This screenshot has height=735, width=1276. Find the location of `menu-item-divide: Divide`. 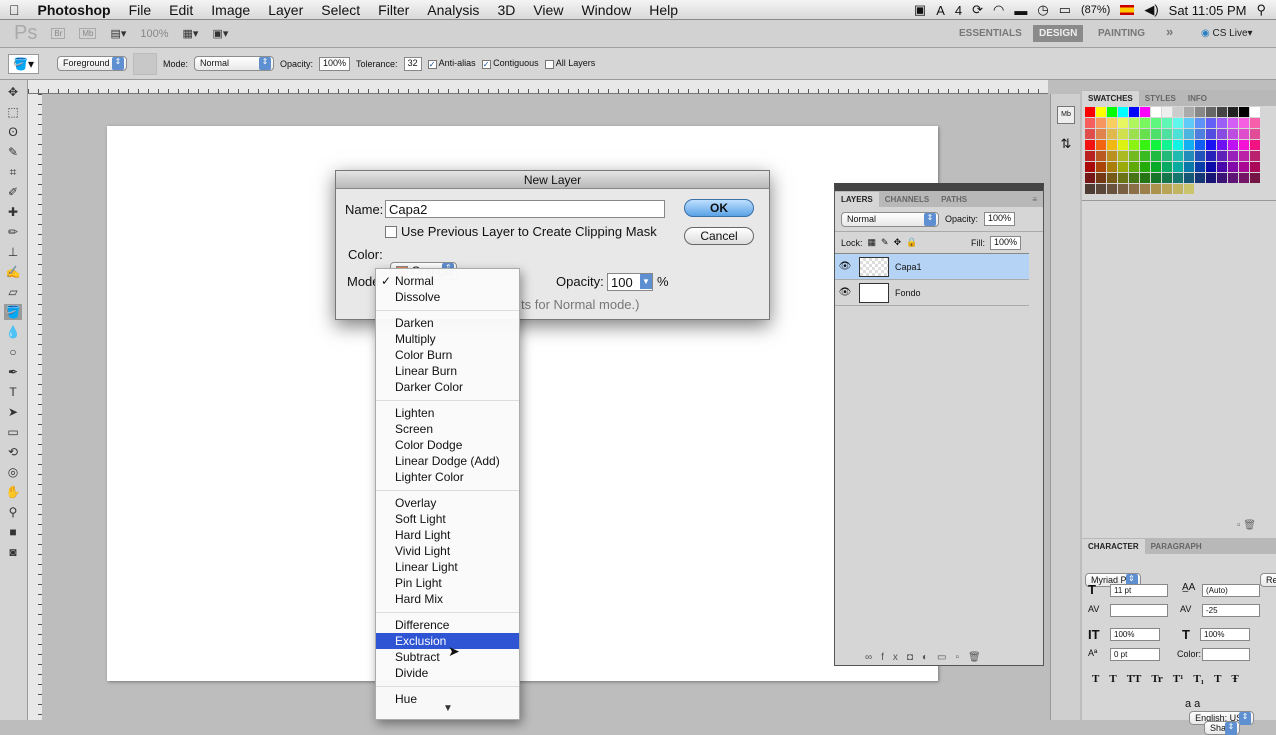

menu-item-divide: Divide is located at coordinates (447, 673).